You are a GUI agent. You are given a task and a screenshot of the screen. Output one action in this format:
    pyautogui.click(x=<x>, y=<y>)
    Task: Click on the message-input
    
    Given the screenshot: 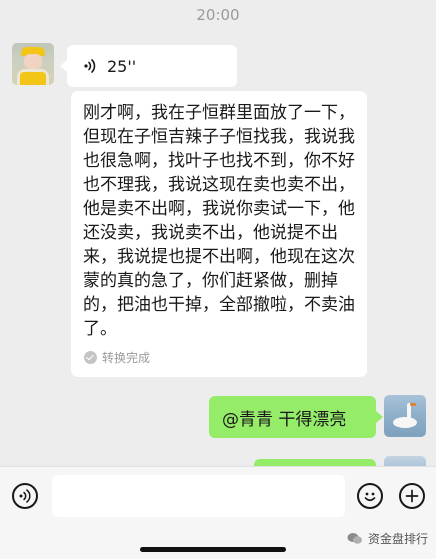 What is the action you would take?
    pyautogui.click(x=198, y=496)
    